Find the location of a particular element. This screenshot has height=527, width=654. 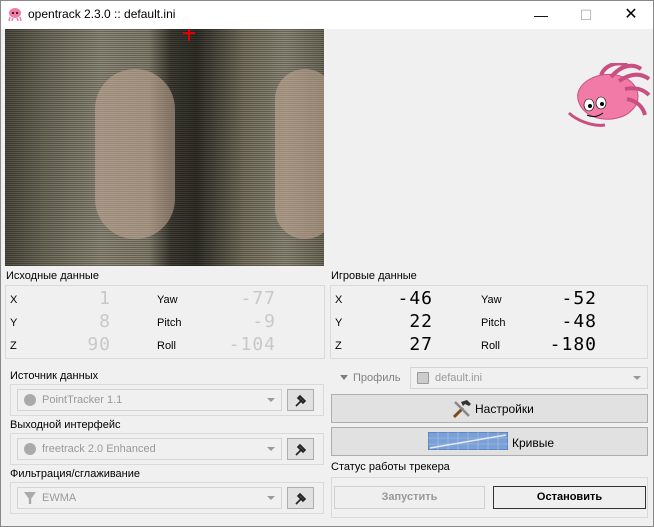

funnel-icon is located at coordinates (30, 498).